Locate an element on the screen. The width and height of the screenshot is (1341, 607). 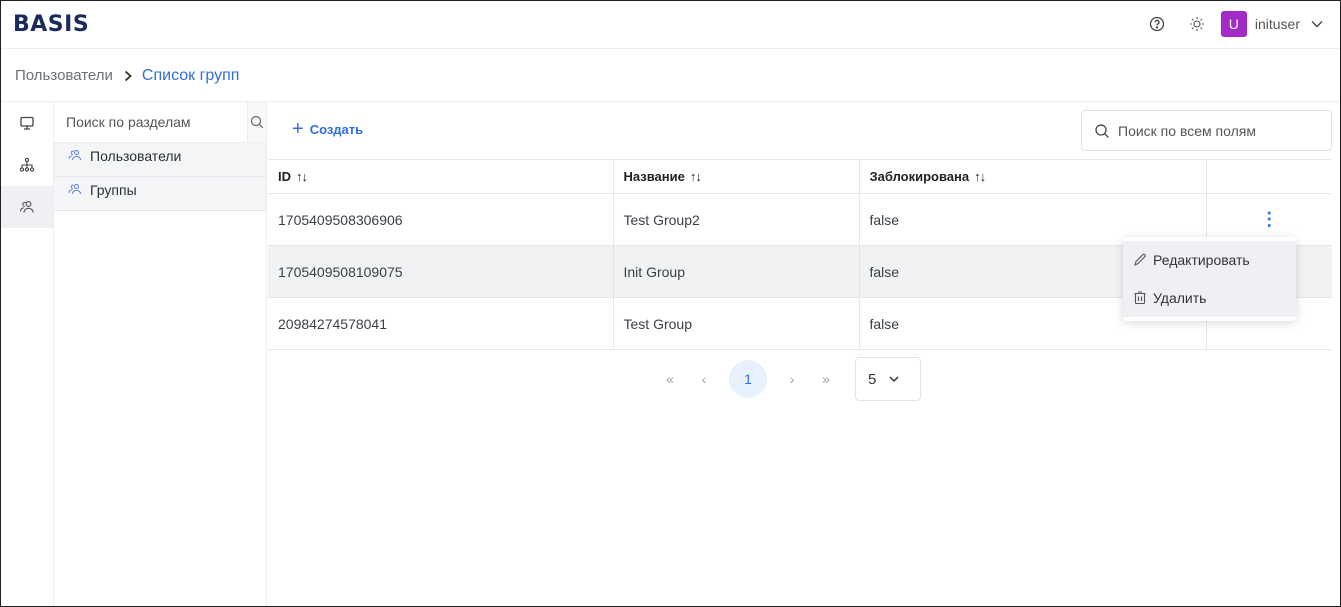
rail-item-monitor is located at coordinates (27, 123).